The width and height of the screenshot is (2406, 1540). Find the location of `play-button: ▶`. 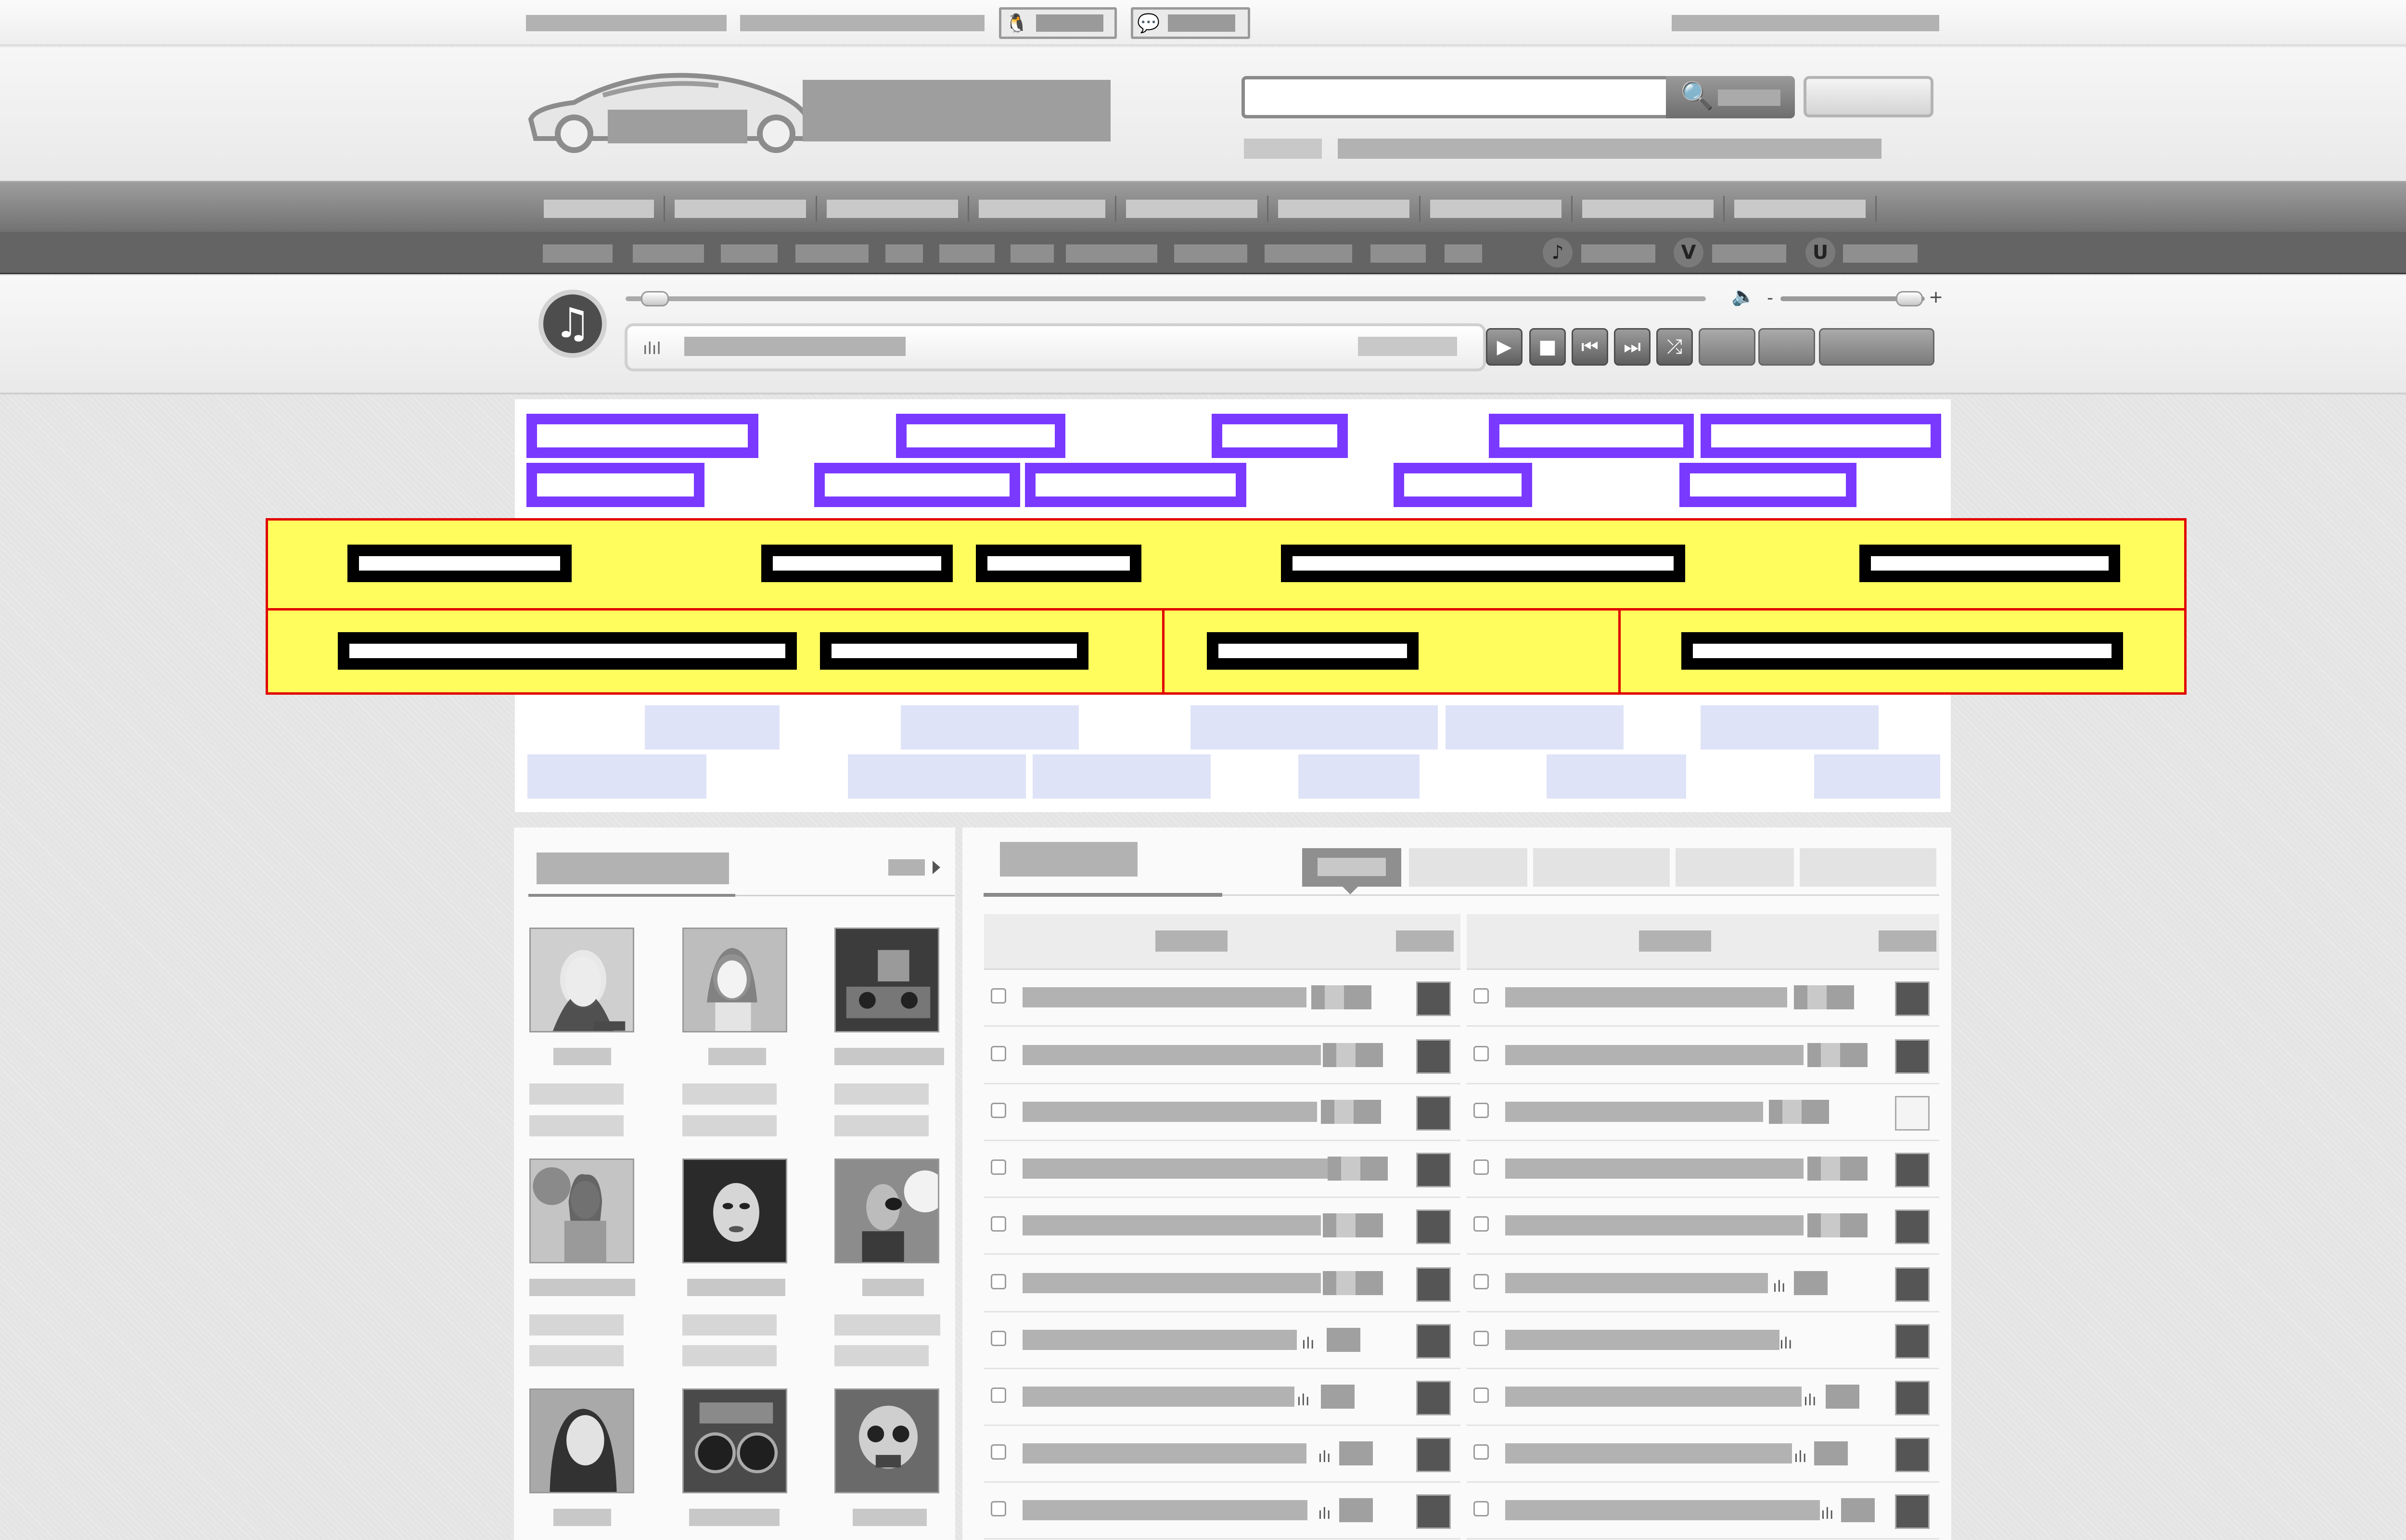

play-button: ▶ is located at coordinates (1505, 347).